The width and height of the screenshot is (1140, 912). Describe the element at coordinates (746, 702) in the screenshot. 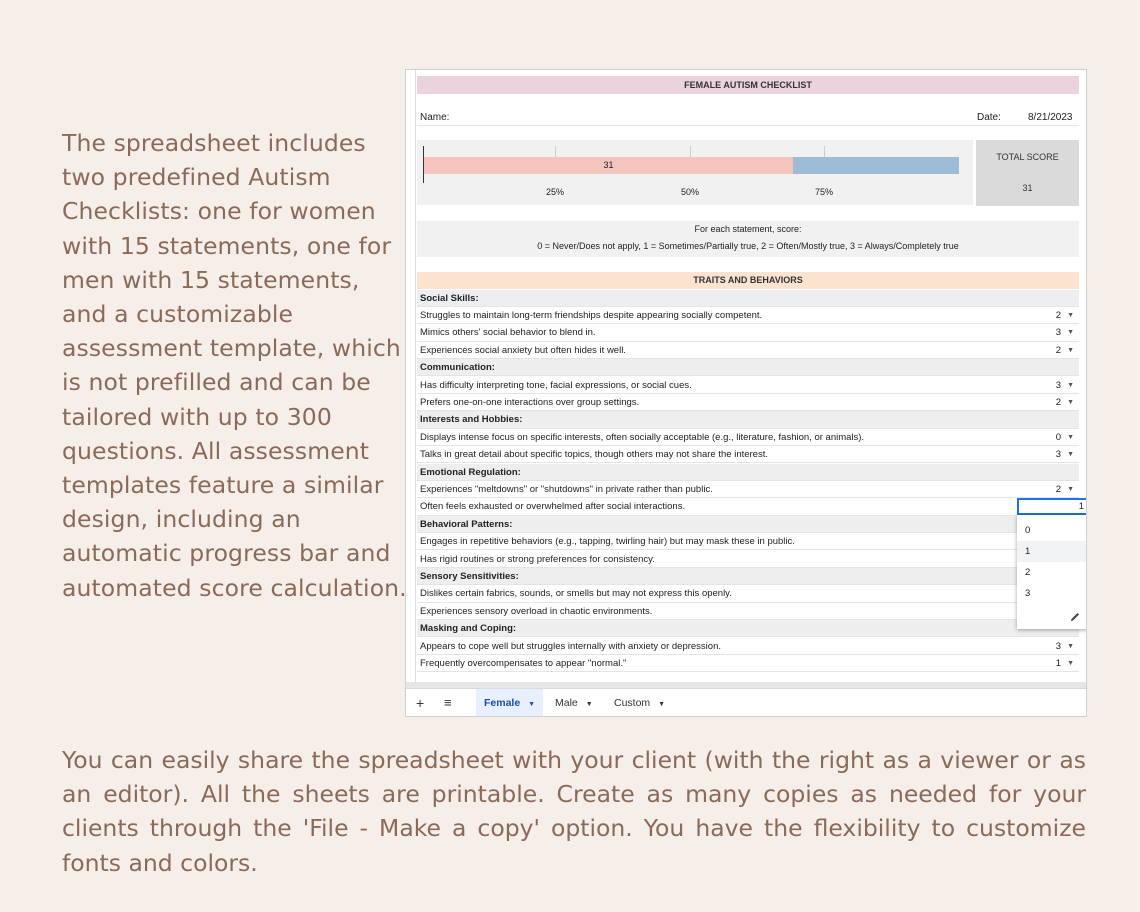

I see `sheet-tab-bar: + ≡ Female ▼ Male ▼ Custom ▼` at that location.